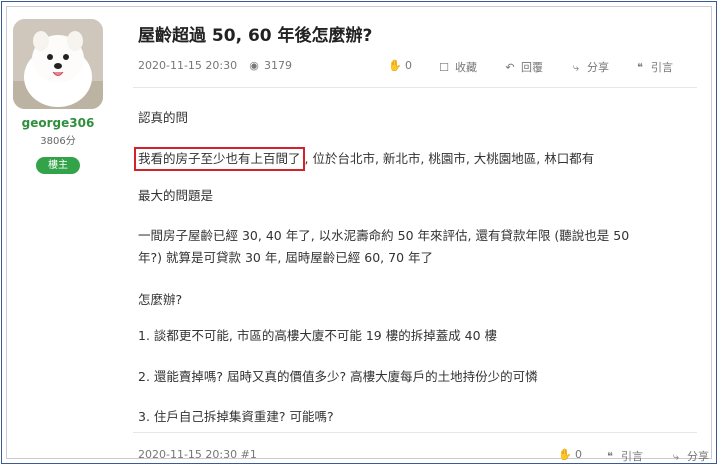 The width and height of the screenshot is (720, 467). I want to click on footer-like-button: ✋ 0, so click(570, 454).